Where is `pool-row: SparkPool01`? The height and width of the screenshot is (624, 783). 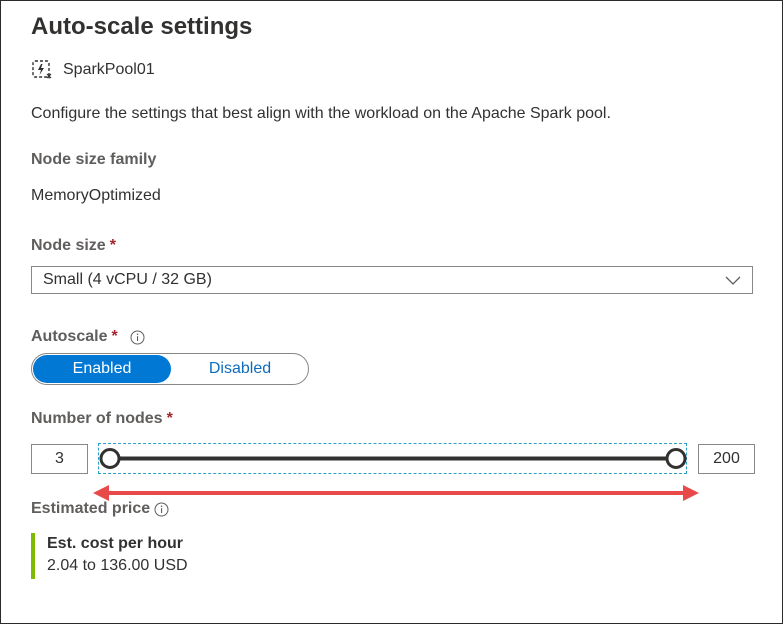 pool-row: SparkPool01 is located at coordinates (93, 70).